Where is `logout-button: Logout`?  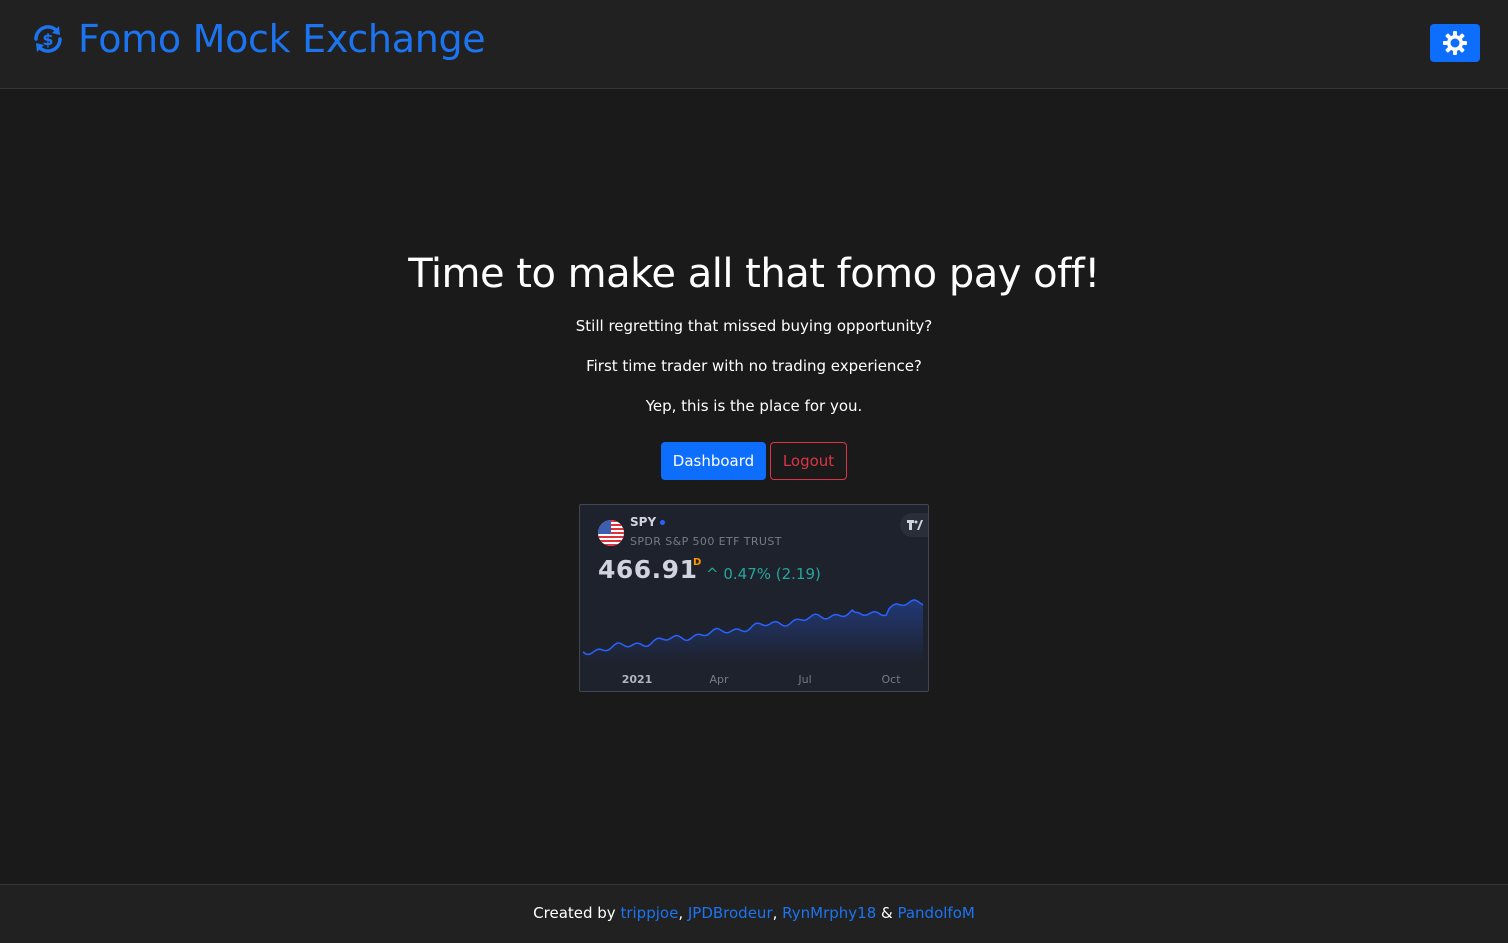 logout-button: Logout is located at coordinates (808, 461).